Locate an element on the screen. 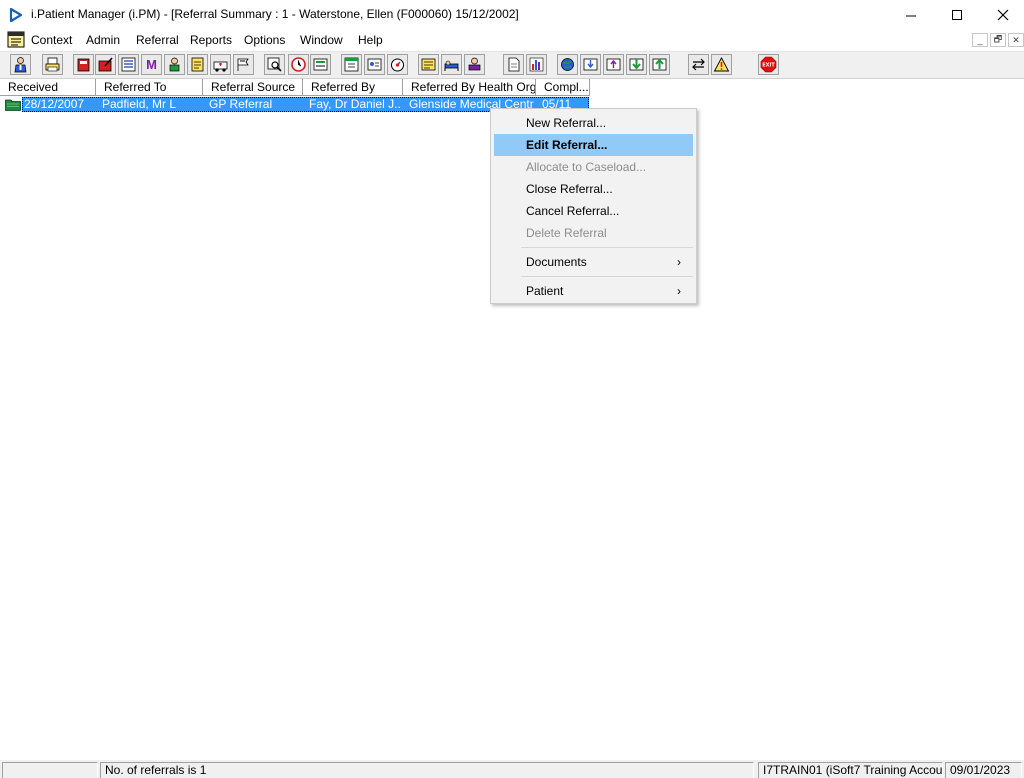 The image size is (1024, 778). person-icon is located at coordinates (20, 65).